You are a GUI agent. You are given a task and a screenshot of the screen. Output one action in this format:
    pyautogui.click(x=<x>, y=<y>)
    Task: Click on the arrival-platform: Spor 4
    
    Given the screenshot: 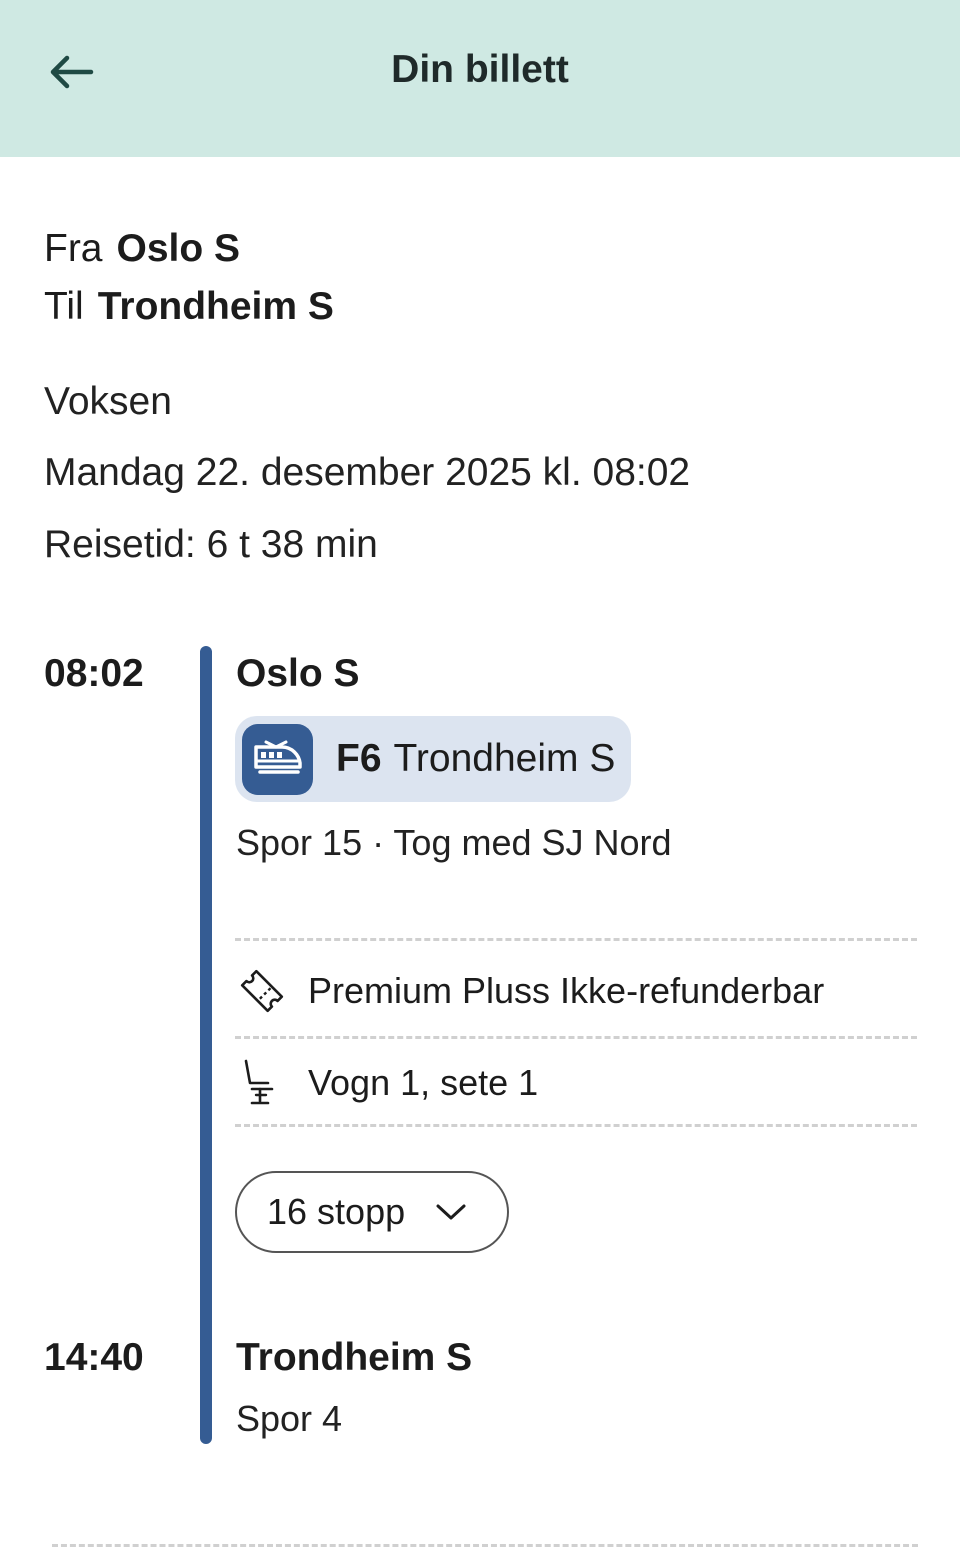 What is the action you would take?
    pyautogui.click(x=289, y=1418)
    